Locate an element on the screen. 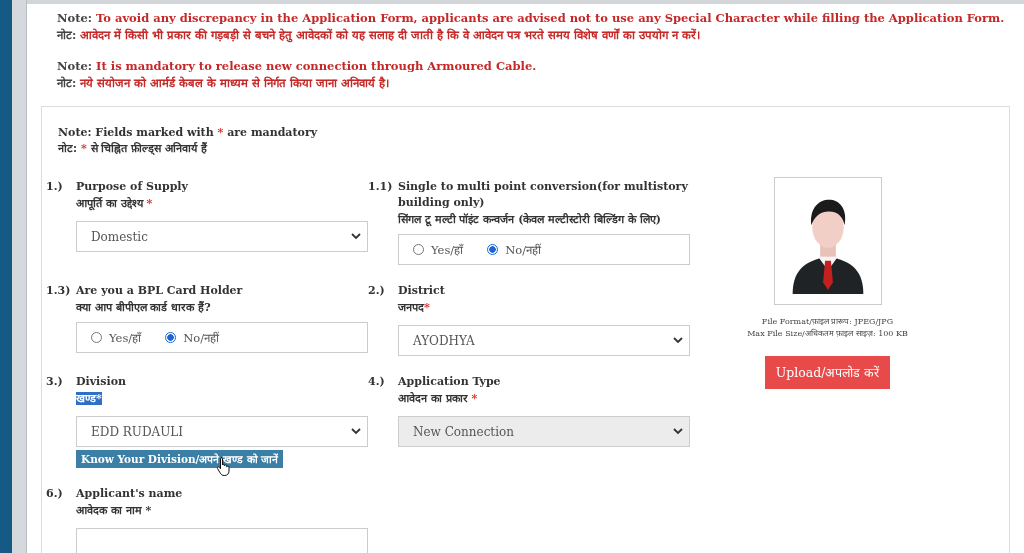 Image resolution: width=1024 pixels, height=553 pixels. field-number: 1.1) is located at coordinates (381, 187).